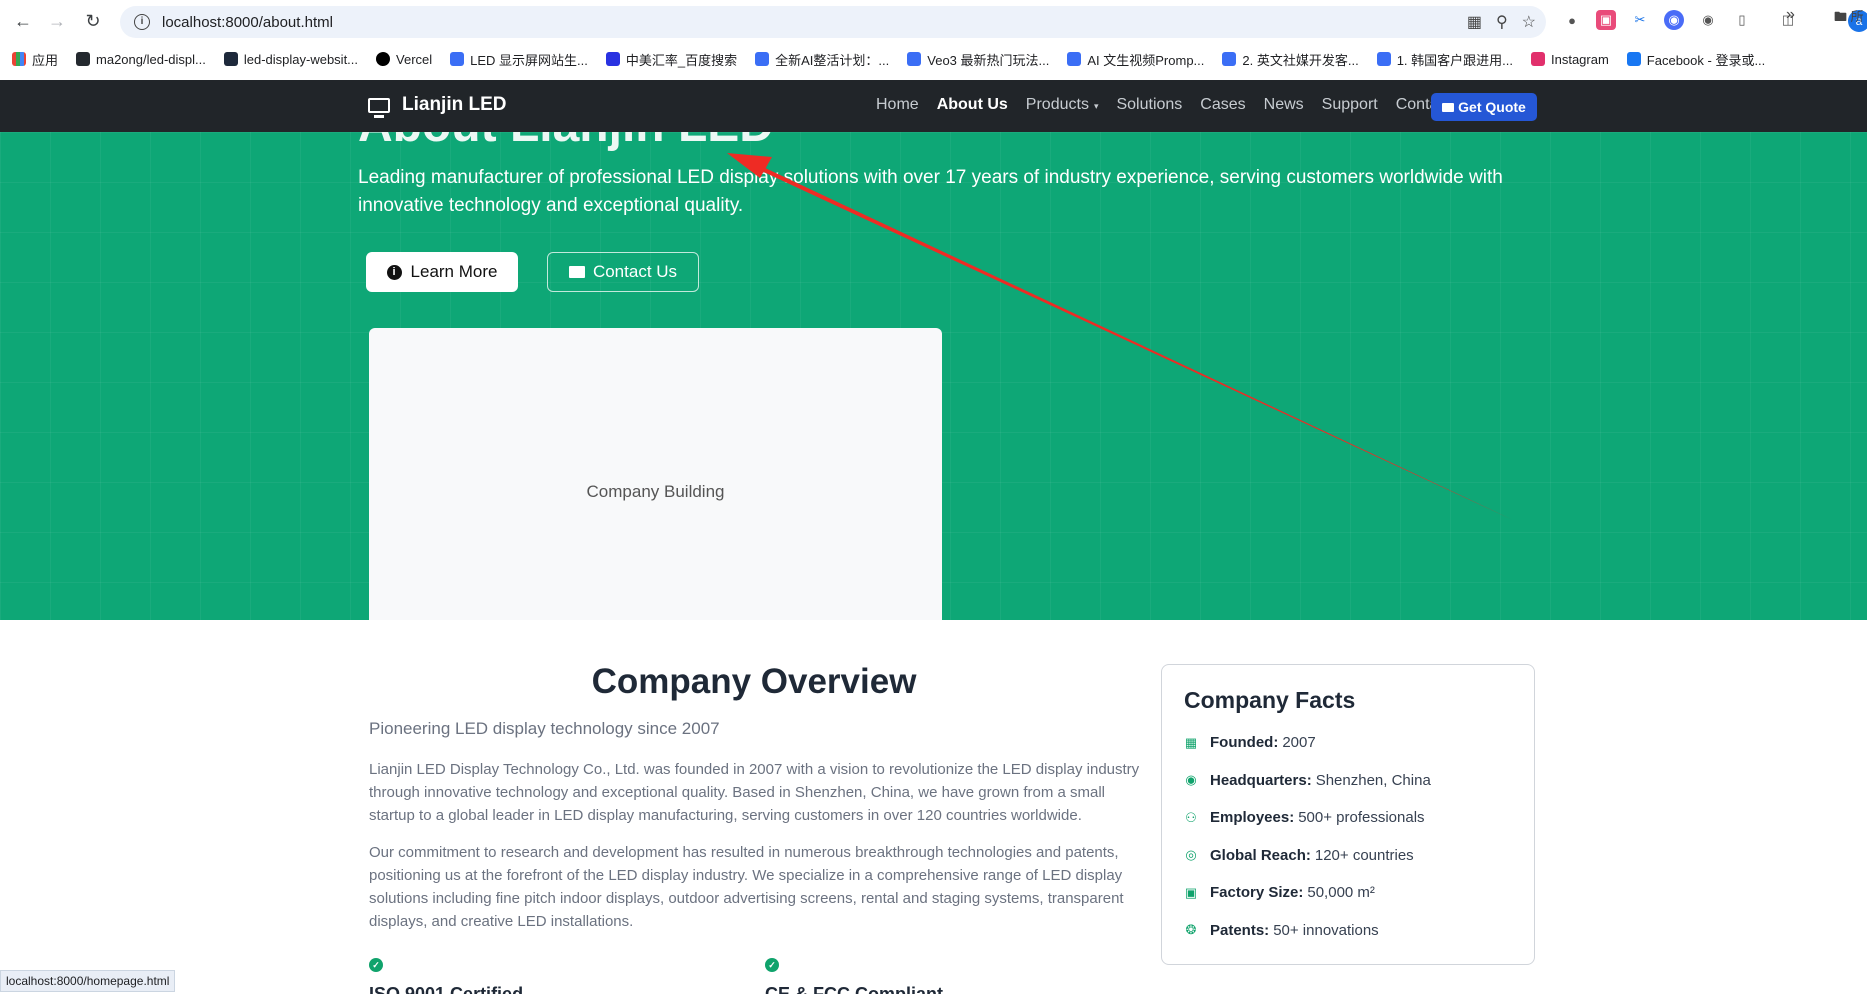 The width and height of the screenshot is (1867, 994). I want to click on nav-support: Support, so click(1350, 105).